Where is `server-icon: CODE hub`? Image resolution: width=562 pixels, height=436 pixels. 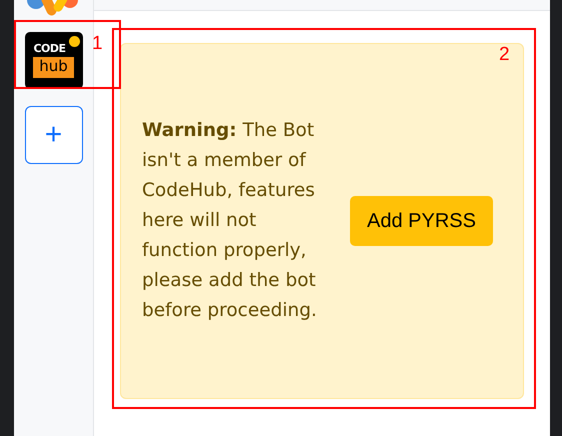
server-icon: CODE hub is located at coordinates (53, 60).